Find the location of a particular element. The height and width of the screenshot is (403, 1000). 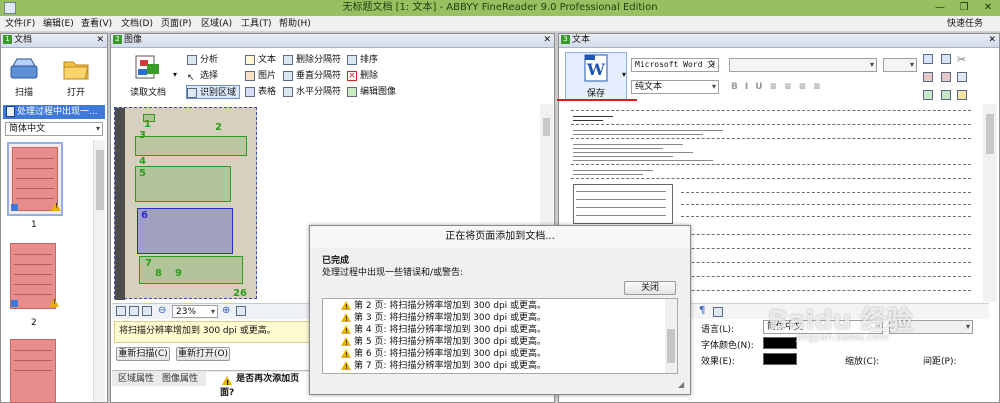

font-color-swatch is located at coordinates (780, 343).